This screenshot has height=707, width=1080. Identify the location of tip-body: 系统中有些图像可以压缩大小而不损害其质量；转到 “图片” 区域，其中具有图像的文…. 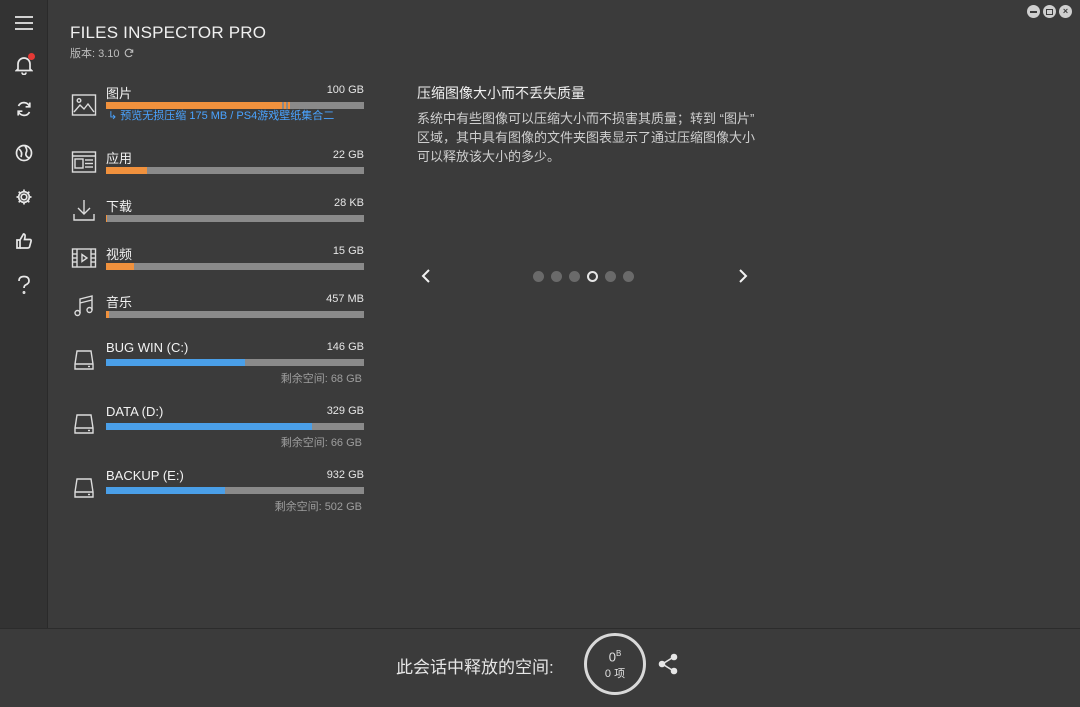
(586, 137).